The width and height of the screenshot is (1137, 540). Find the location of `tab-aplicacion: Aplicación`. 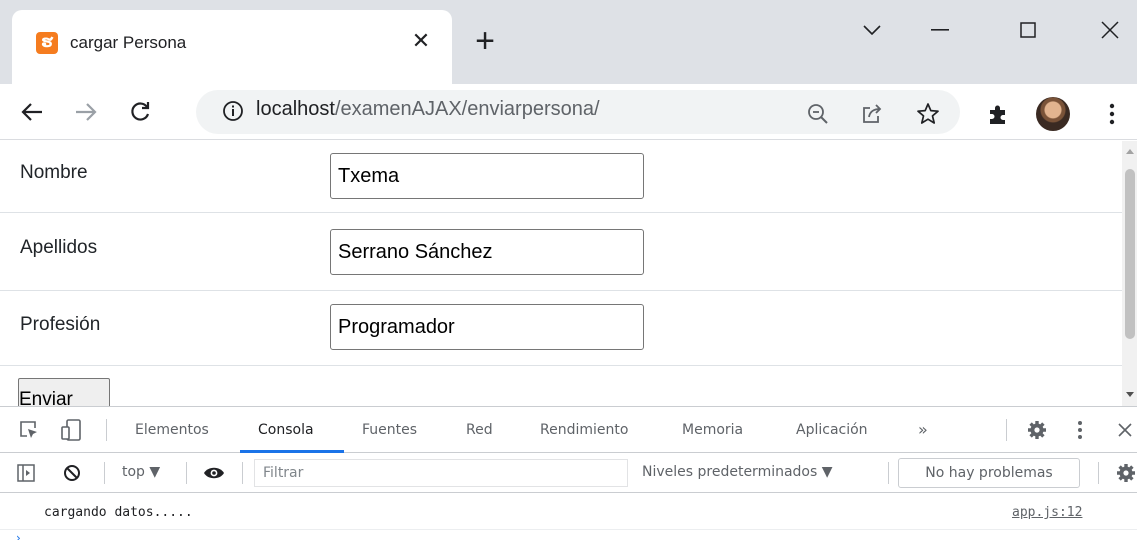

tab-aplicacion: Aplicación is located at coordinates (832, 430).